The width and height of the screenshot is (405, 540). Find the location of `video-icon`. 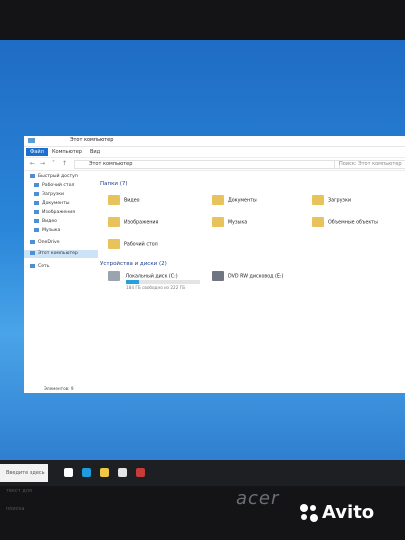

video-icon is located at coordinates (36, 220).